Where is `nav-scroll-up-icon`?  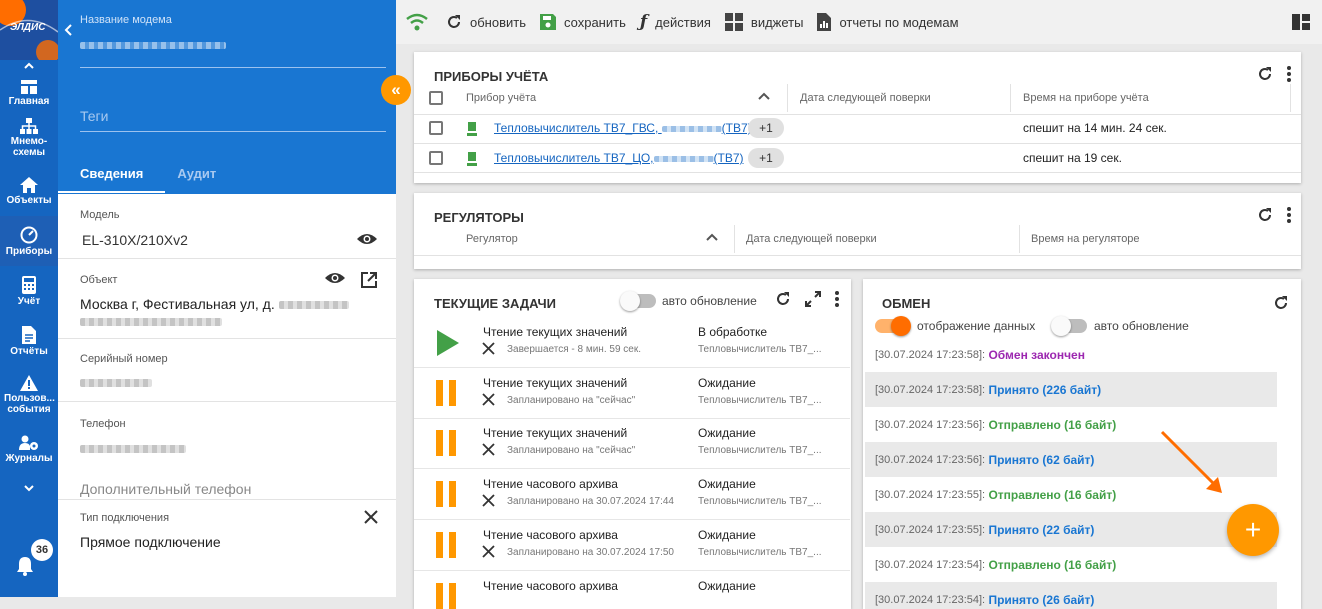
nav-scroll-up-icon is located at coordinates (29, 68).